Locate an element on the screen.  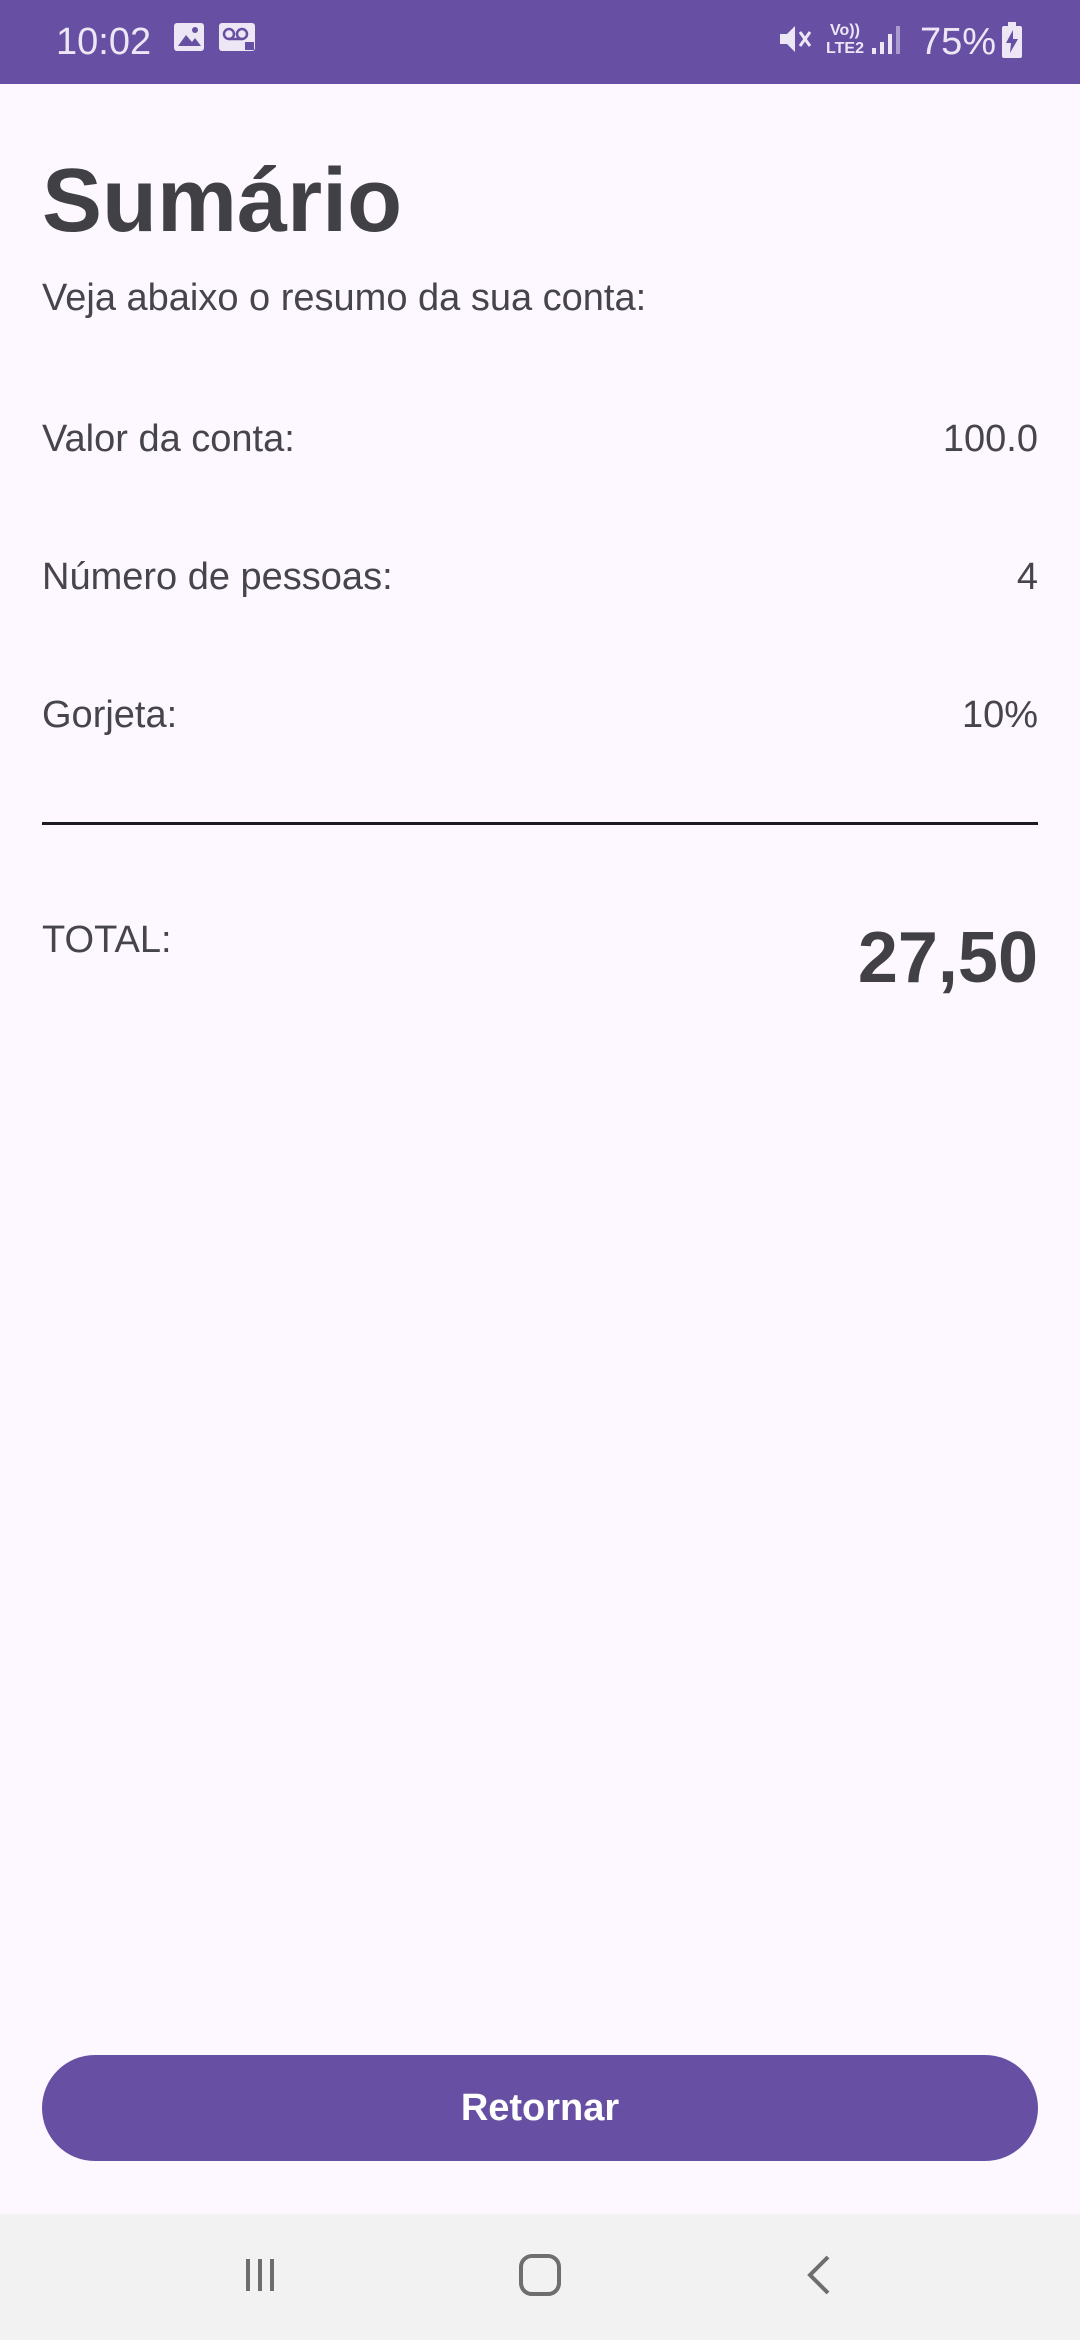
home-icon is located at coordinates (540, 2277).